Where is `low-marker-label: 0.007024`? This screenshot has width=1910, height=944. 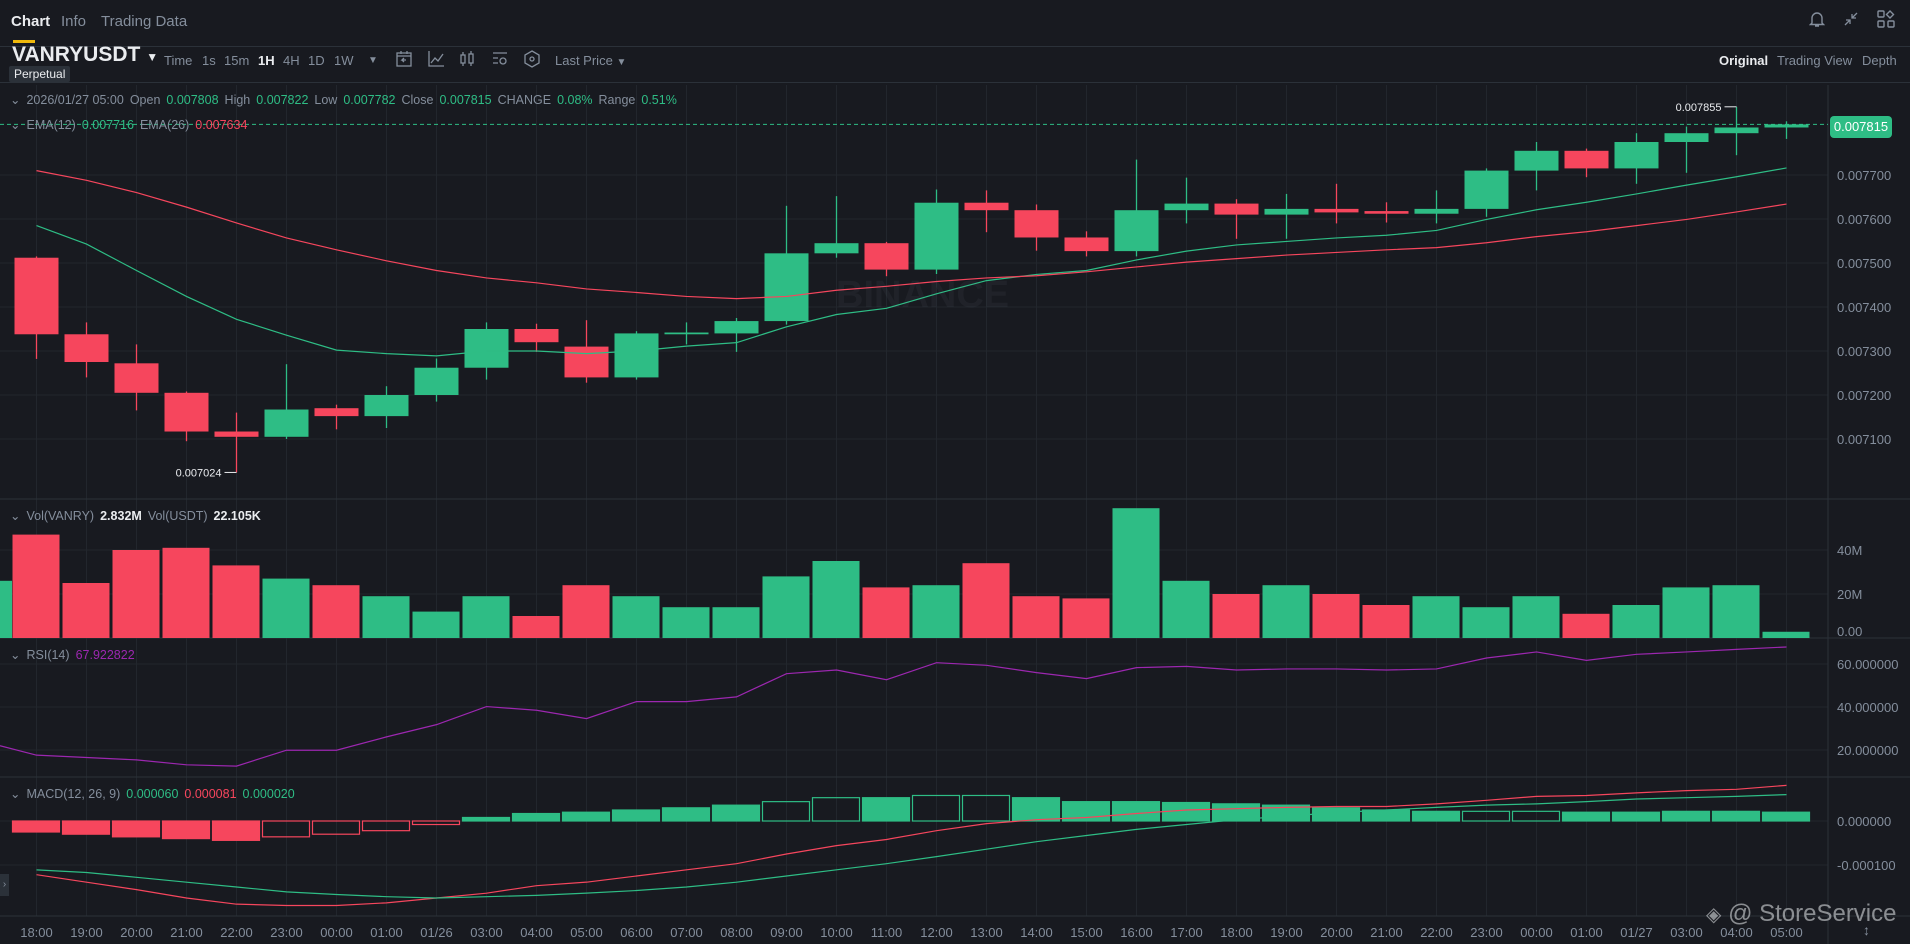
low-marker-label: 0.007024 is located at coordinates (199, 473).